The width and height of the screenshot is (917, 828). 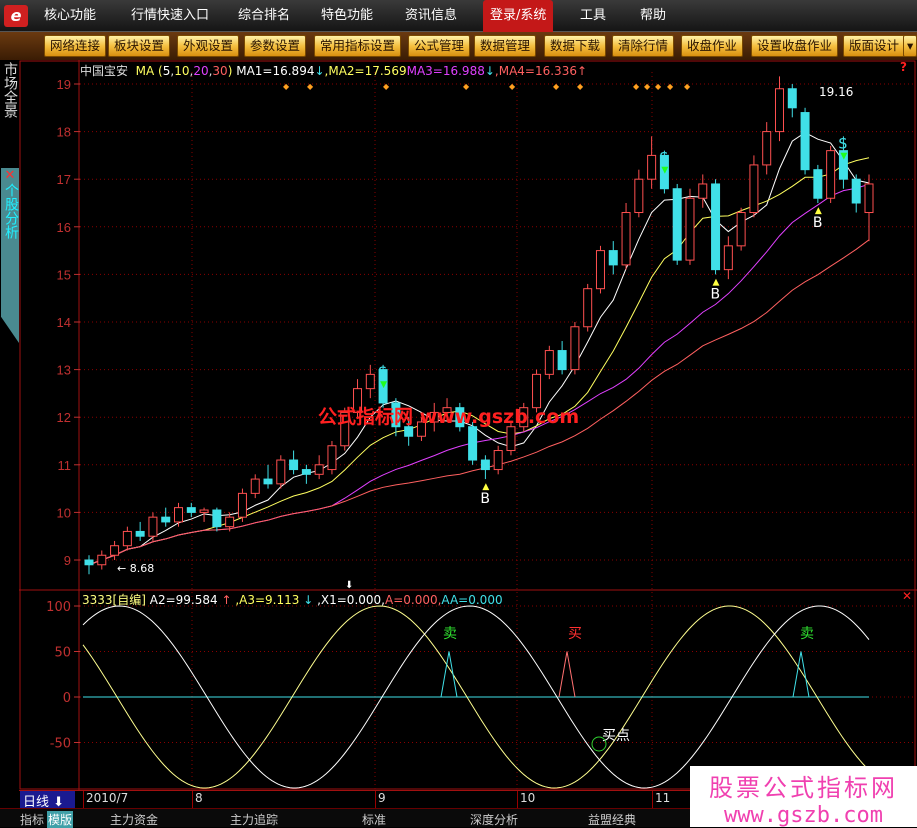 I want to click on ma-period-1: 5, so click(x=166, y=71).